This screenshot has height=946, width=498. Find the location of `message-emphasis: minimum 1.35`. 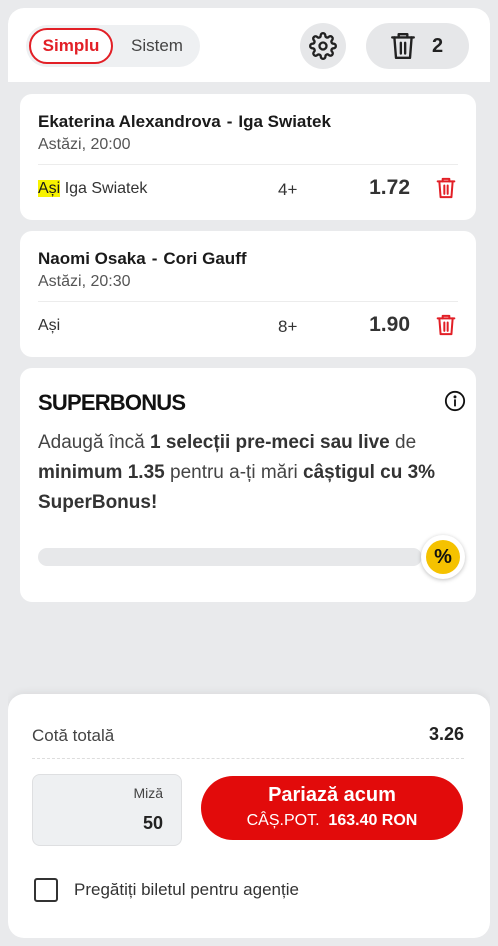

message-emphasis: minimum 1.35 is located at coordinates (101, 472).